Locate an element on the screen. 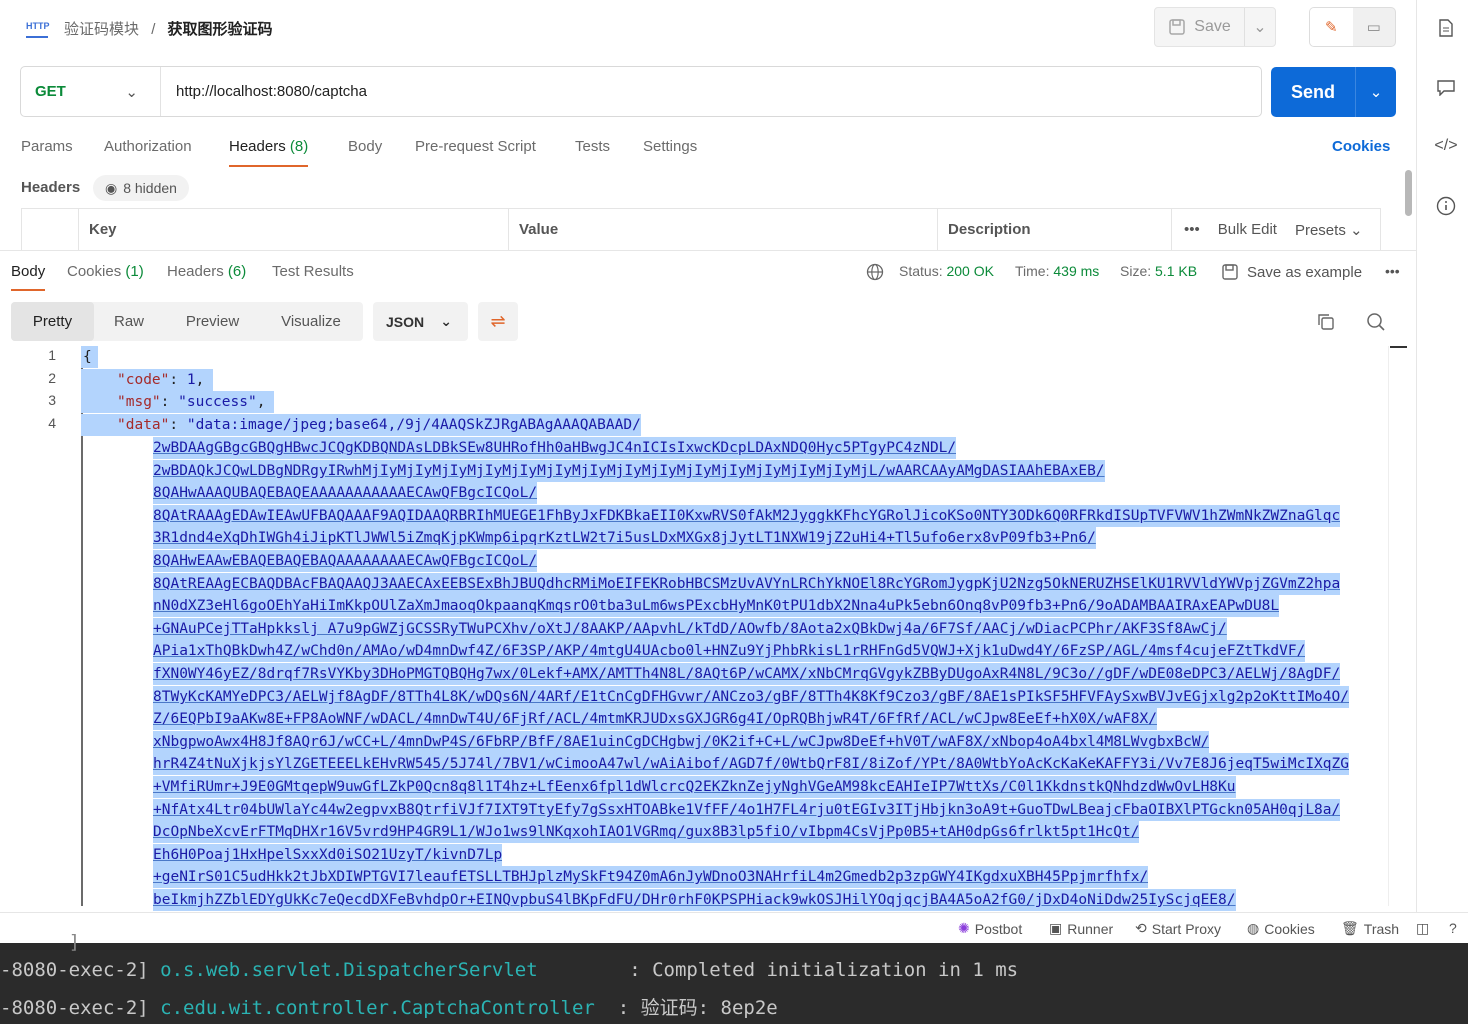 The image size is (1468, 1024). bulk-edit-button: Bulk Edit is located at coordinates (1247, 229).